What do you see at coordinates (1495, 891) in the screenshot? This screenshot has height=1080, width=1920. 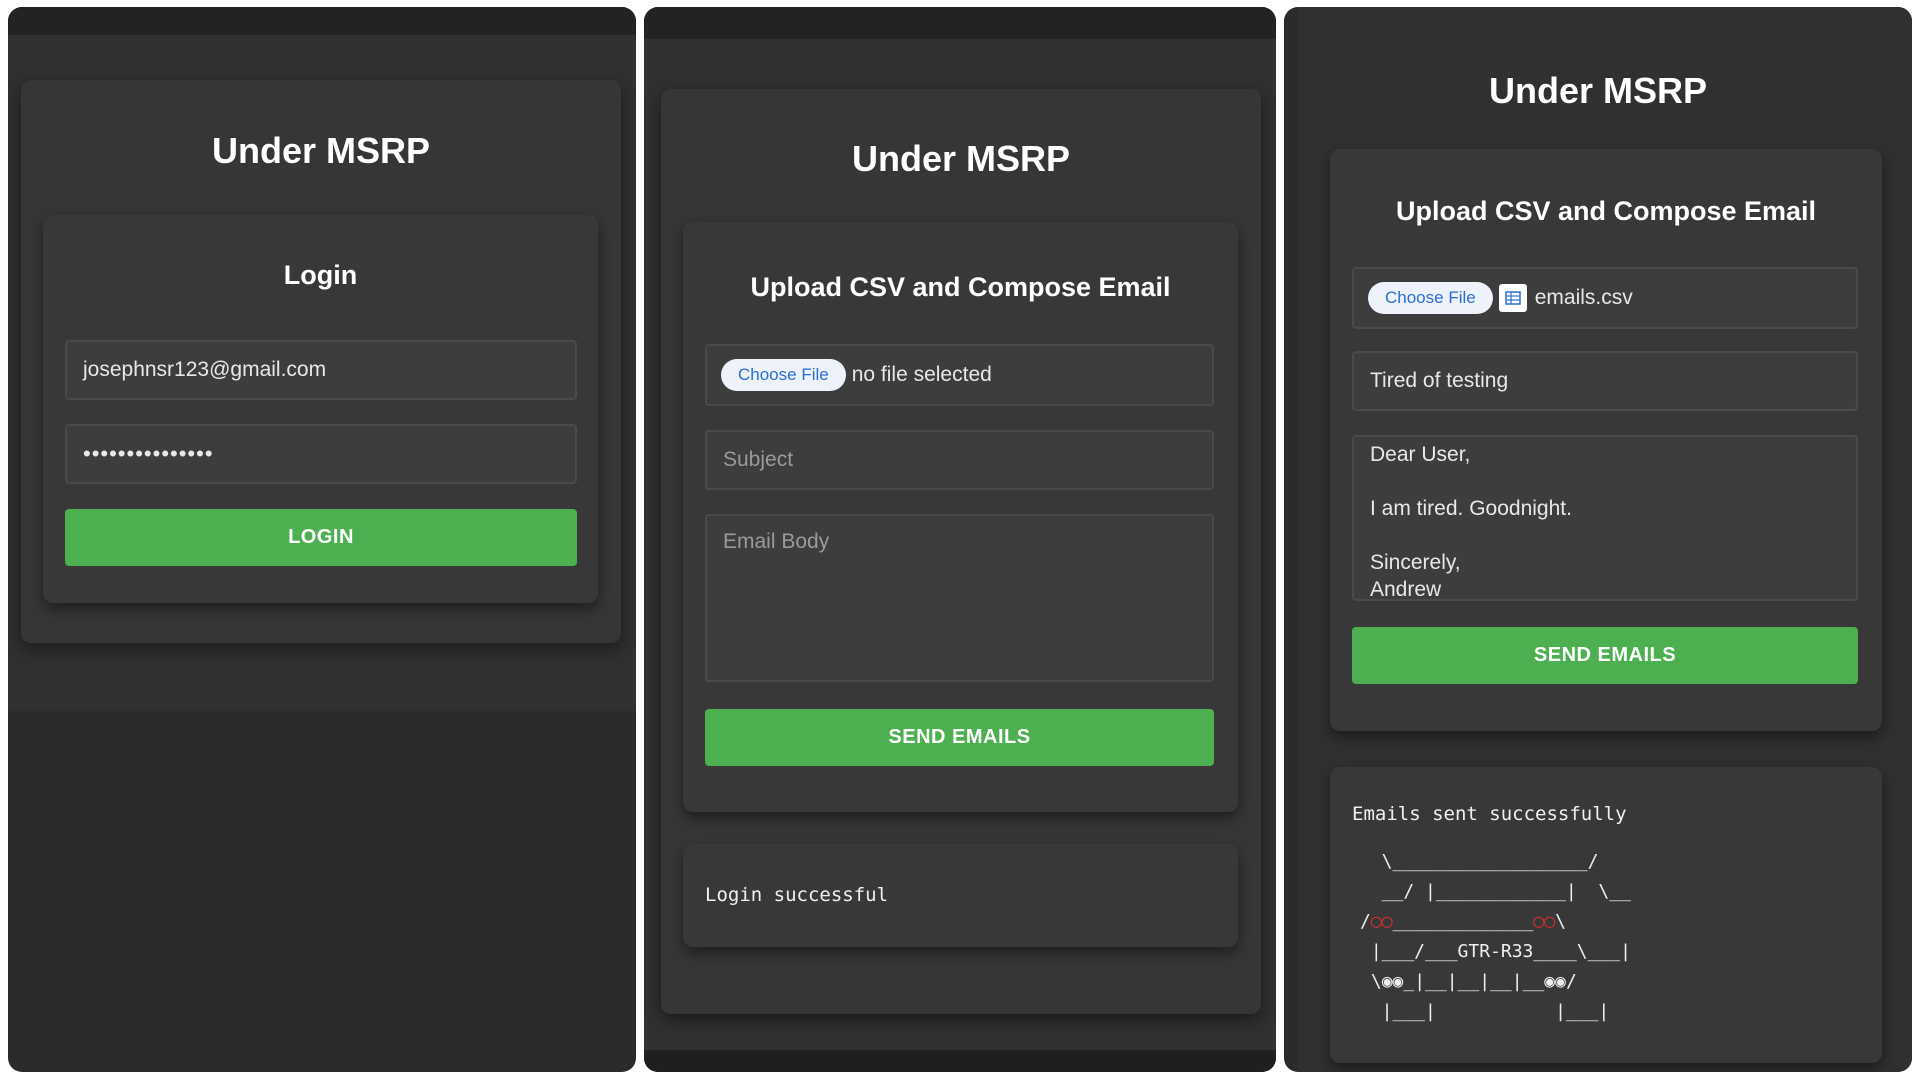 I see `ascii-line: __/ |____________| \__` at bounding box center [1495, 891].